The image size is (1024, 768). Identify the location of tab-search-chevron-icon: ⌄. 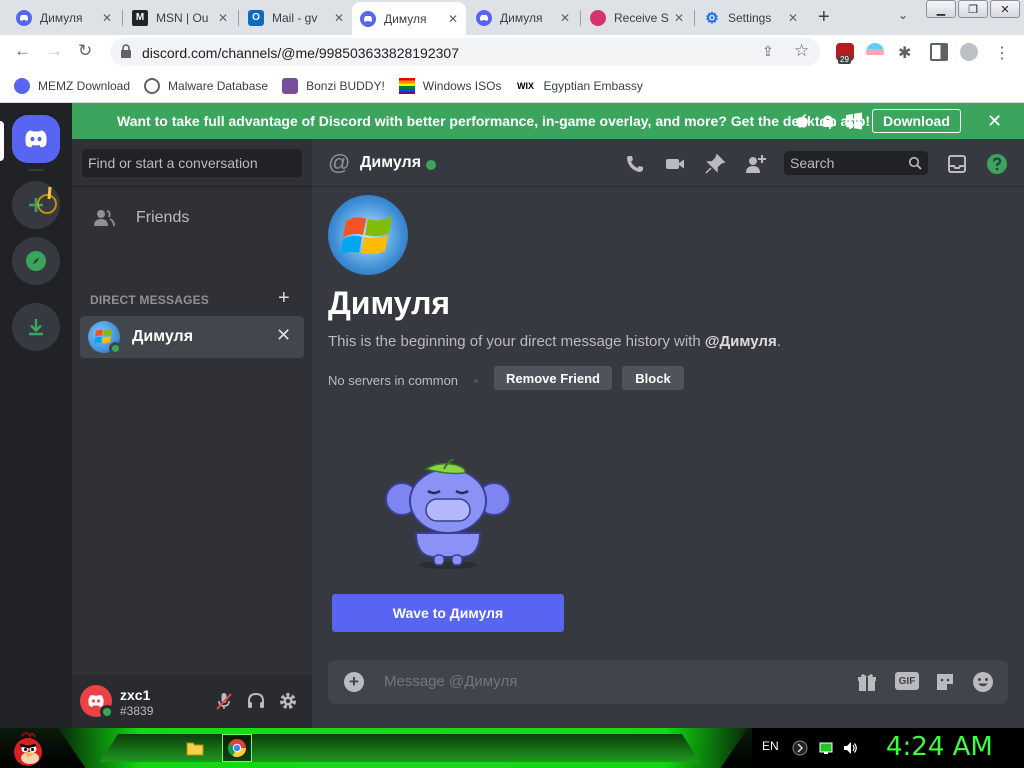
(903, 15).